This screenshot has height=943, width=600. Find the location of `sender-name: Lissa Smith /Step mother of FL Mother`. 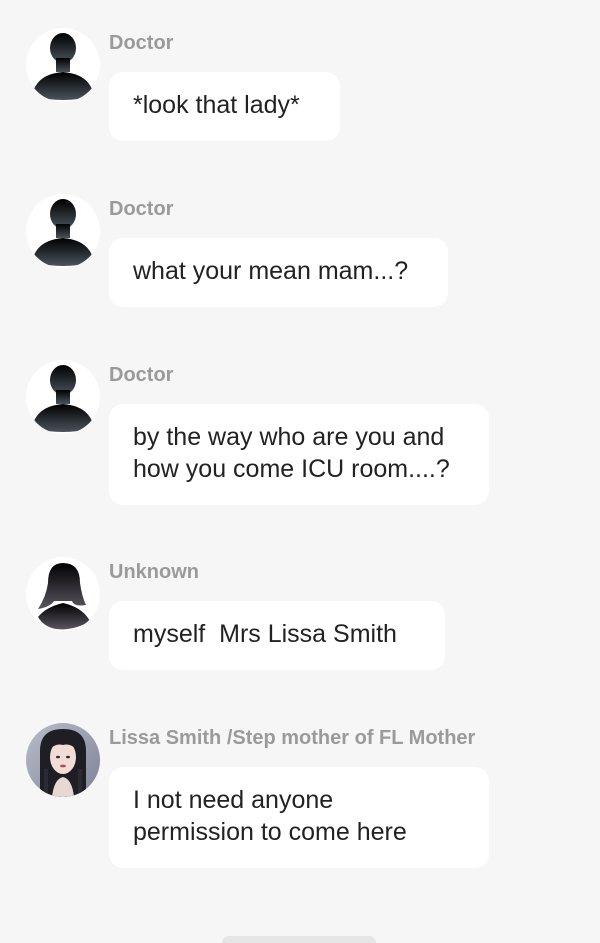

sender-name: Lissa Smith /Step mother of FL Mother is located at coordinates (292, 738).